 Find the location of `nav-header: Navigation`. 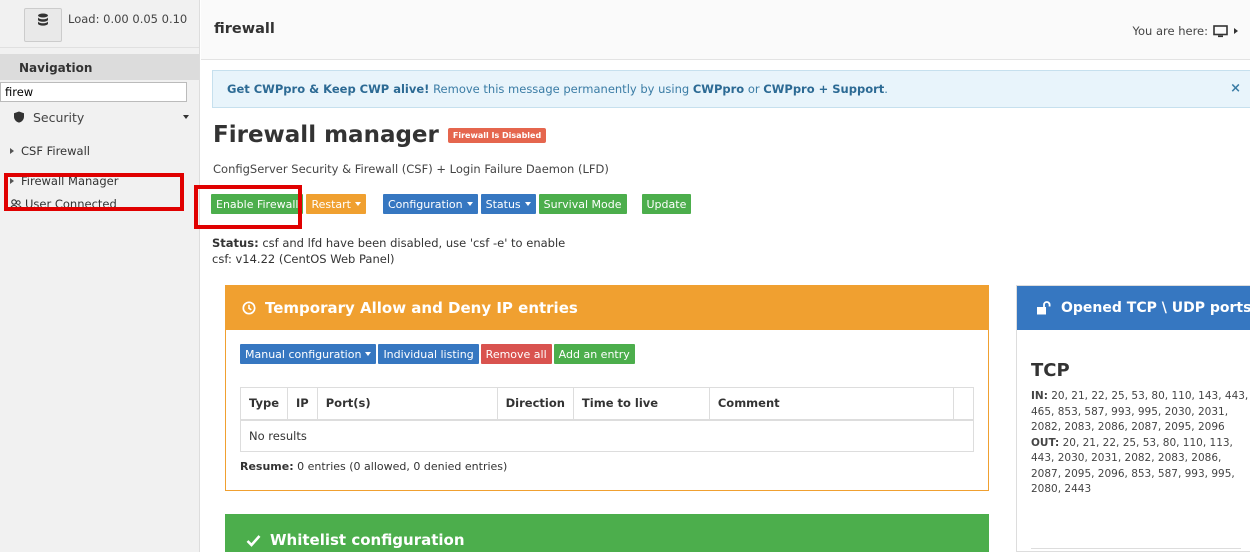

nav-header: Navigation is located at coordinates (99, 67).